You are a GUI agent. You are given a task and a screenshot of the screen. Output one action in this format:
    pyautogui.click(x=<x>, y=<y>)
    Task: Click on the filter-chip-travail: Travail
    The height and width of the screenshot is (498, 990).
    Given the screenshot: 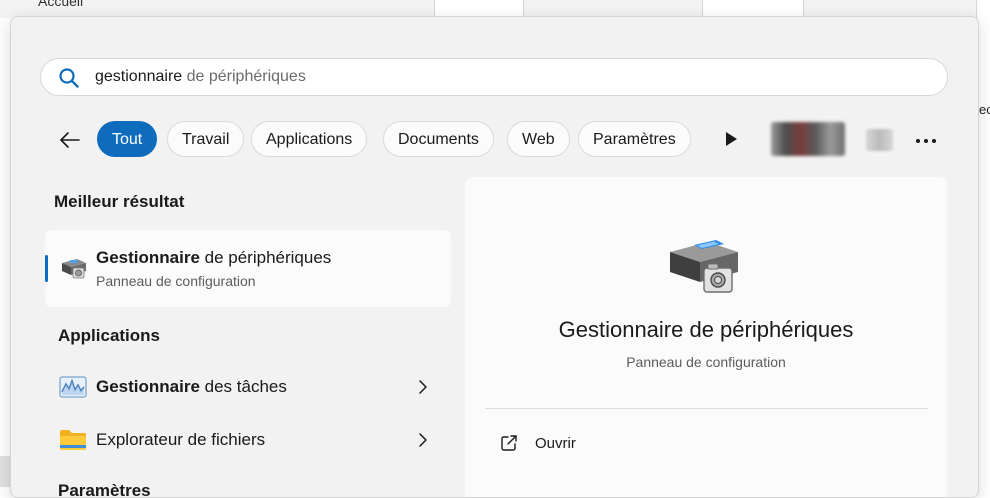 What is the action you would take?
    pyautogui.click(x=206, y=139)
    